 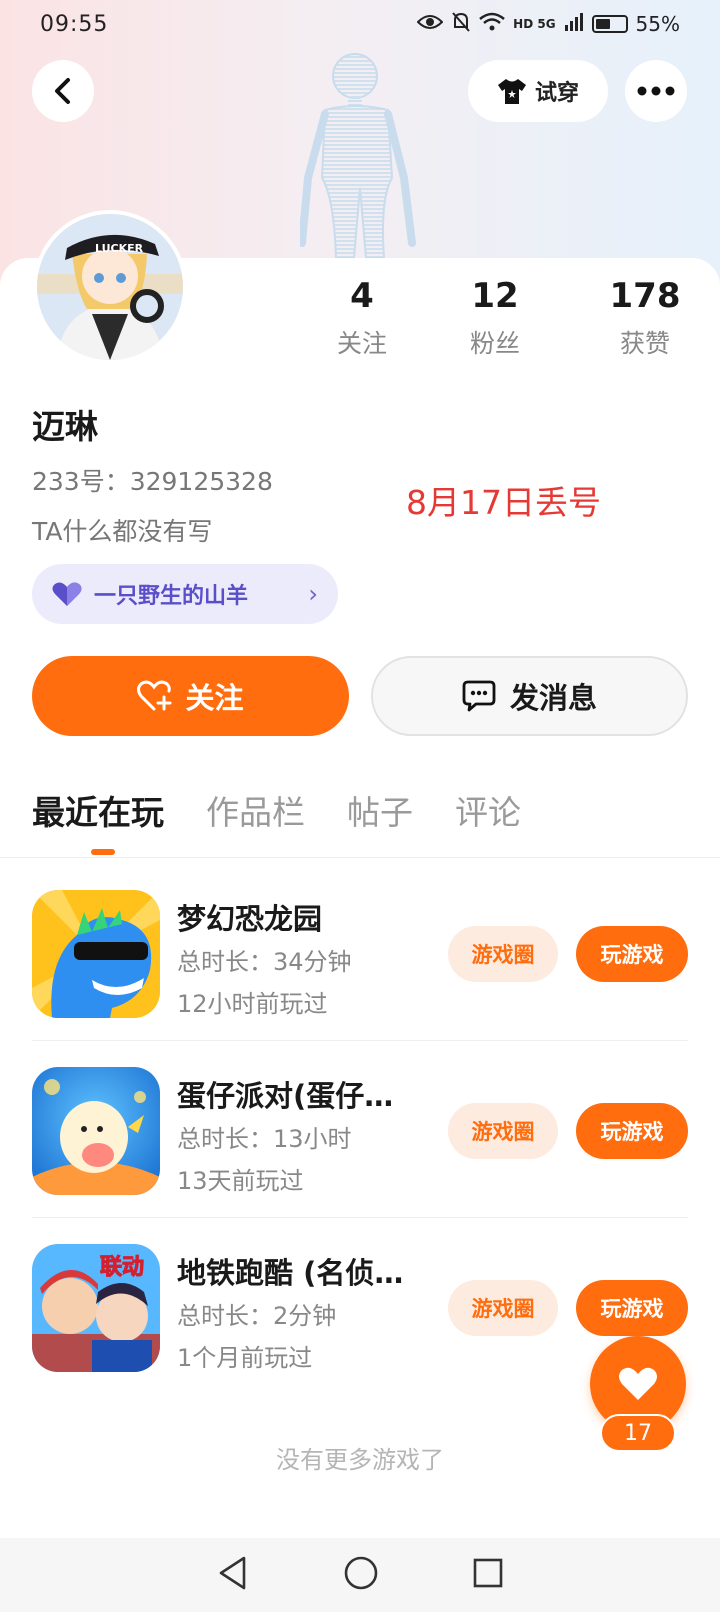 I want to click on game-duration: 总时长：2分钟, so click(x=257, y=1316).